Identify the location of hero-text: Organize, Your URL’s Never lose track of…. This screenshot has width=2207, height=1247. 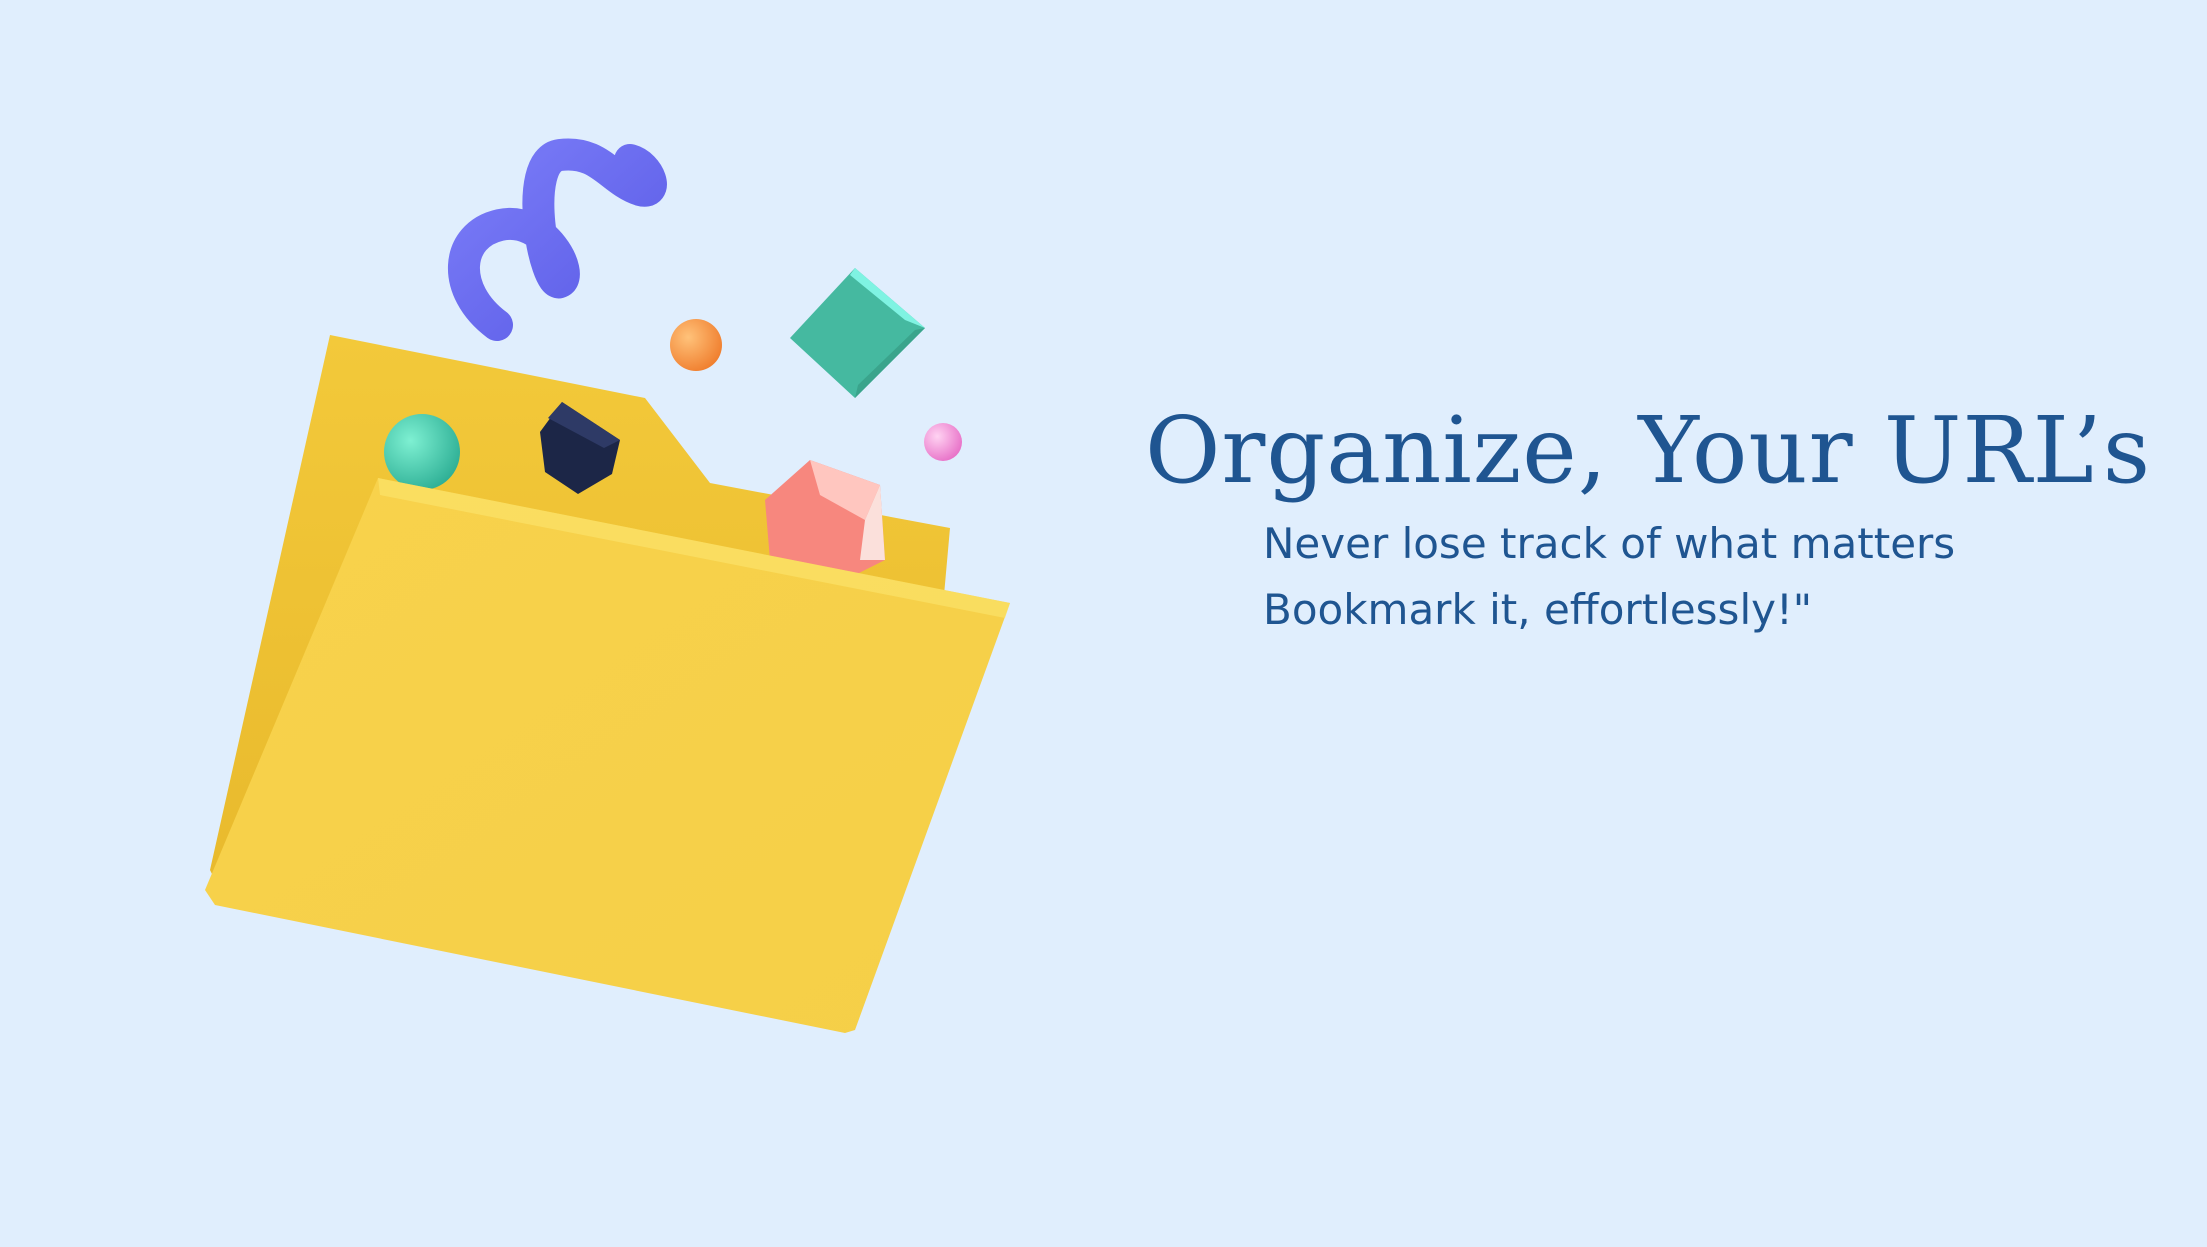
(1665, 521).